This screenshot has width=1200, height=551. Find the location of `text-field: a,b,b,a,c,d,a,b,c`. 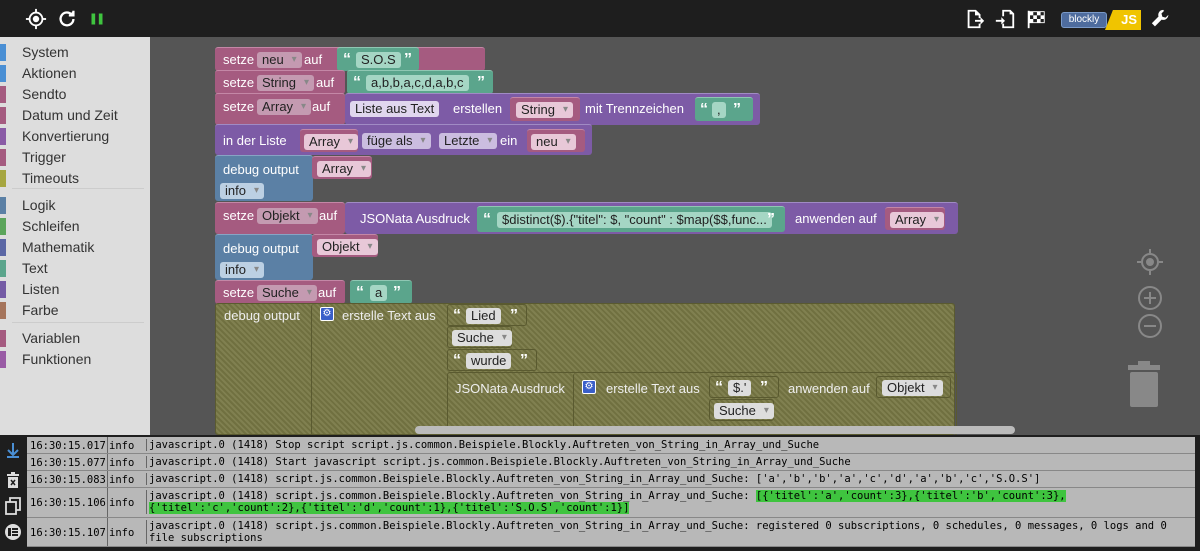

text-field: a,b,b,a,c,d,a,b,c is located at coordinates (417, 83).